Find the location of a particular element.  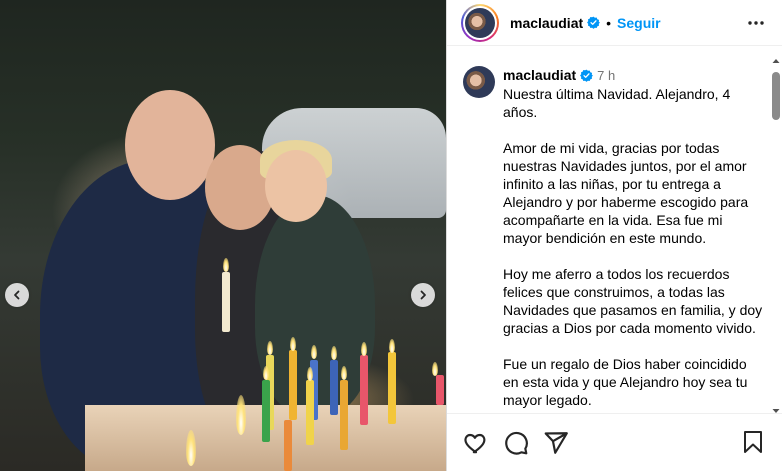

scrollbar is located at coordinates (776, 236).